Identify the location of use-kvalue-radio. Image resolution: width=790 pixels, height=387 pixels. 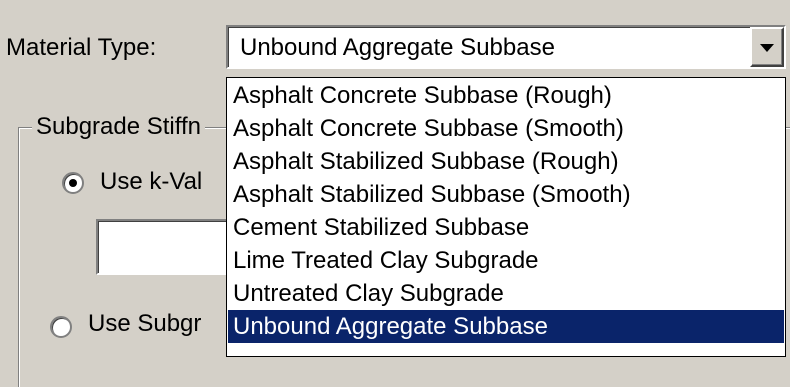
(73, 183).